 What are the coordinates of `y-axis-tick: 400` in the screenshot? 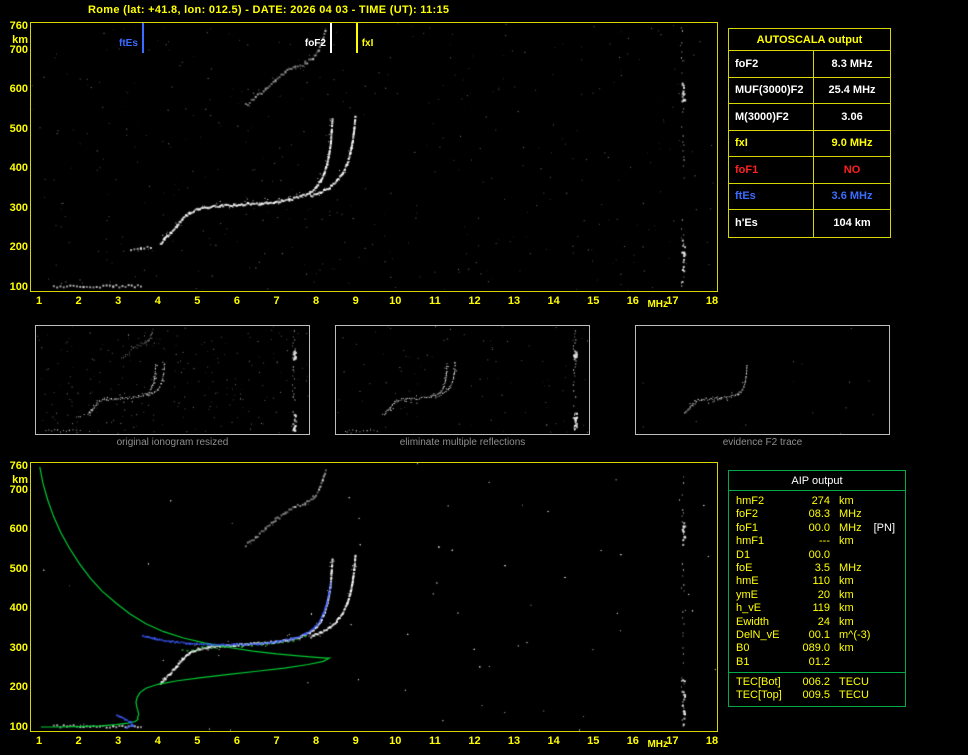 It's located at (18, 608).